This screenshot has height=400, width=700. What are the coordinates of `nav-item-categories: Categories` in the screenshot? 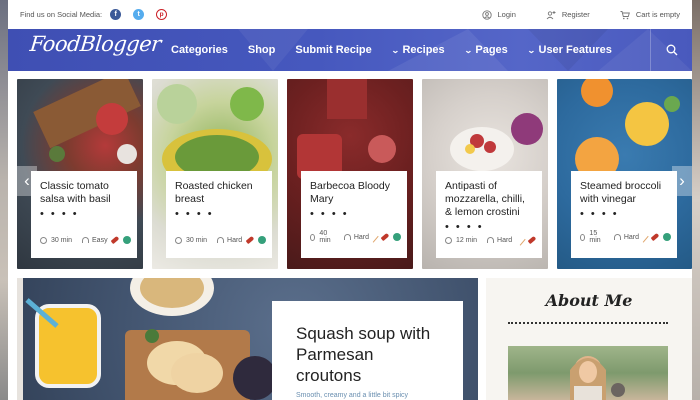 It's located at (199, 50).